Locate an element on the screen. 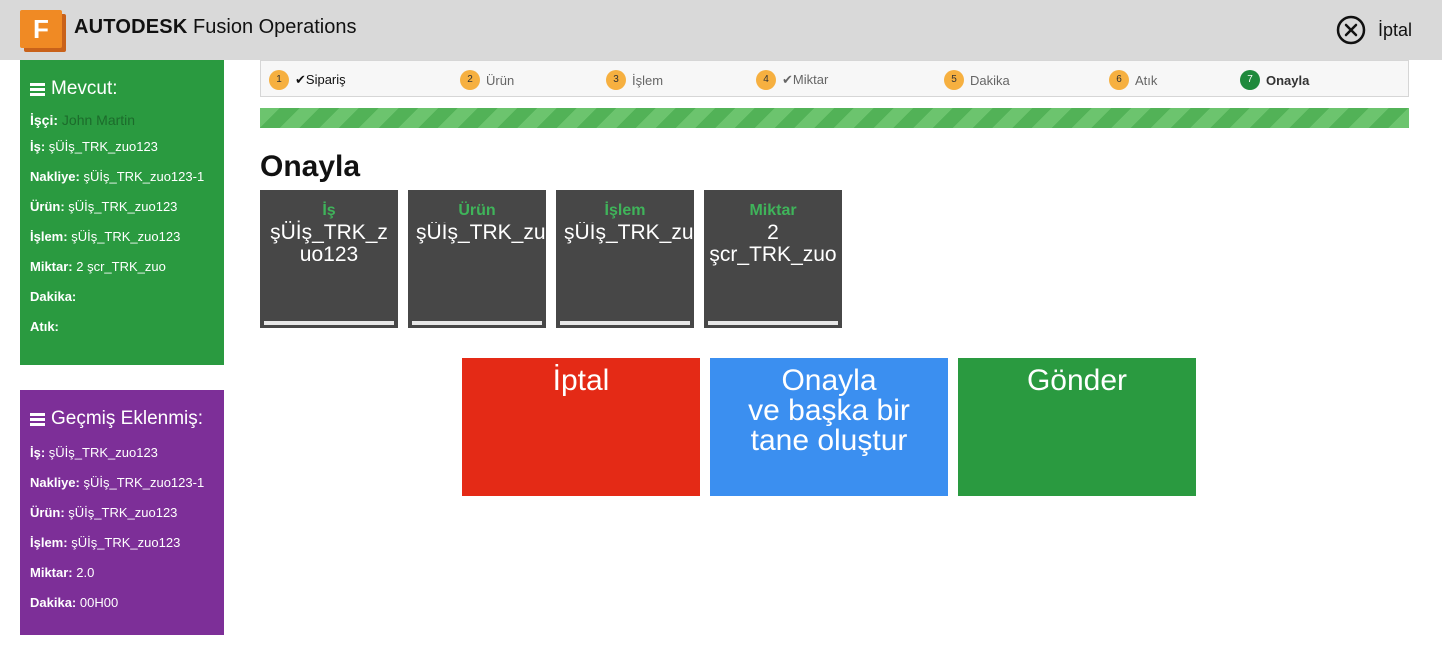 Image resolution: width=1442 pixels, height=649 pixels. history-product-row: Ürün: şÜİş_TRK_zuo123 is located at coordinates (104, 512).